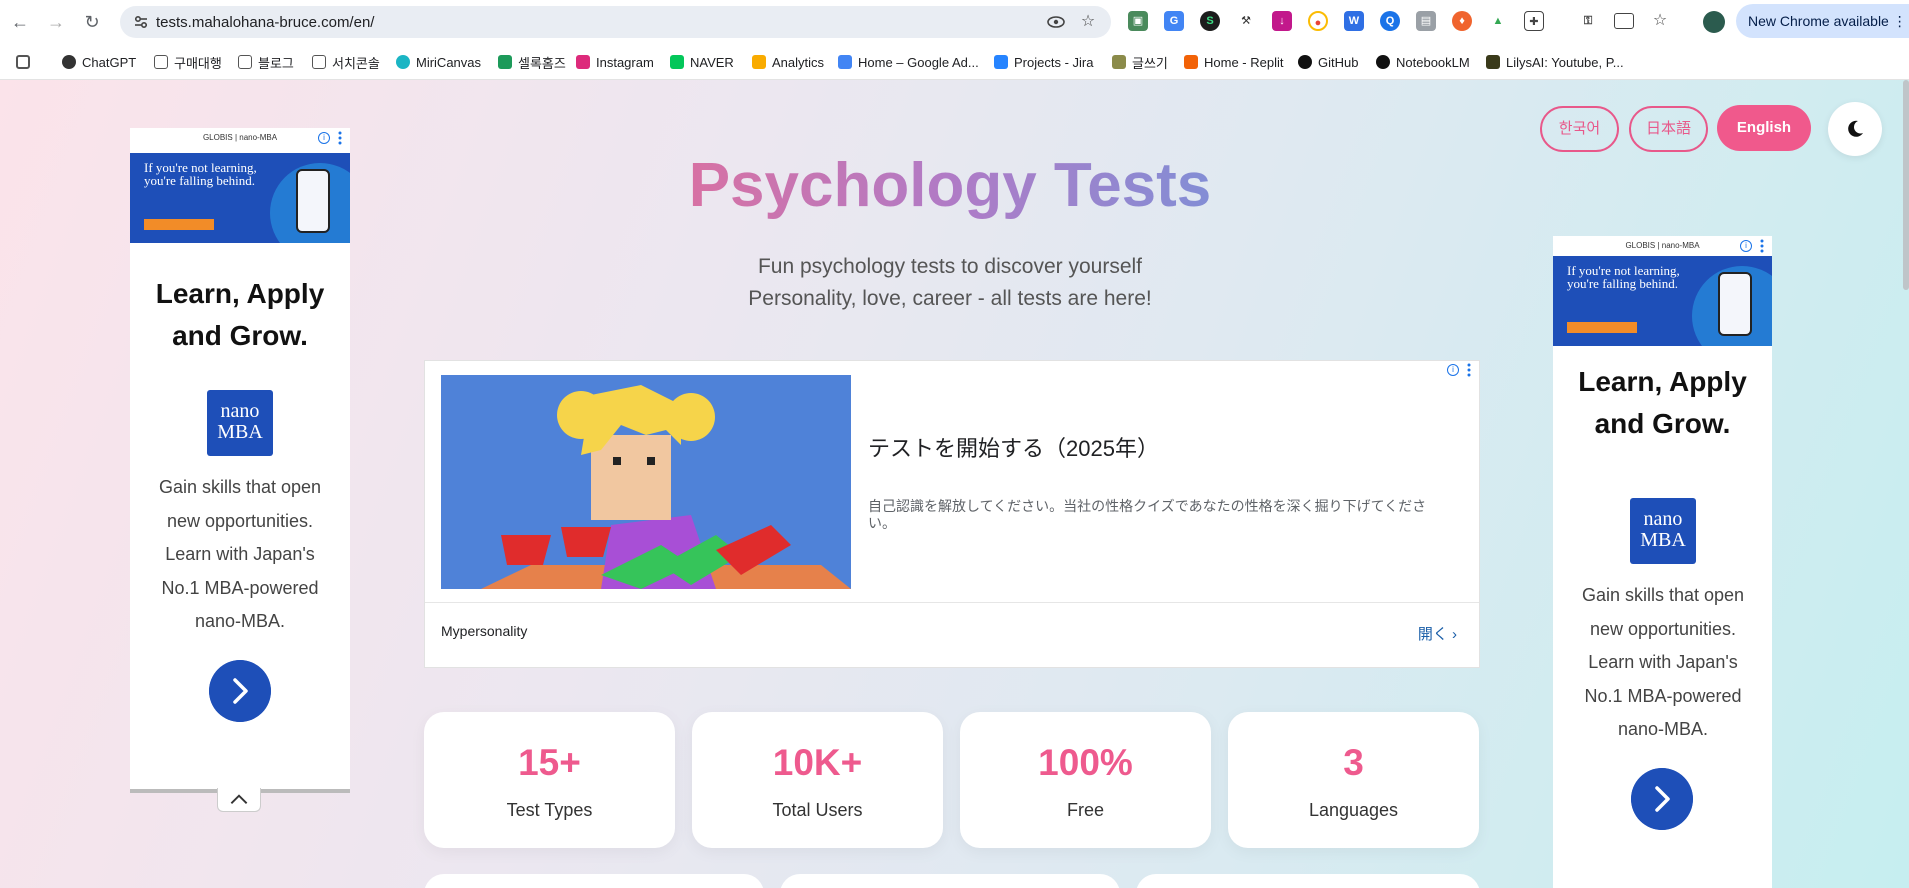 The height and width of the screenshot is (888, 1909). I want to click on lang-korean-button: 한국어, so click(1579, 129).